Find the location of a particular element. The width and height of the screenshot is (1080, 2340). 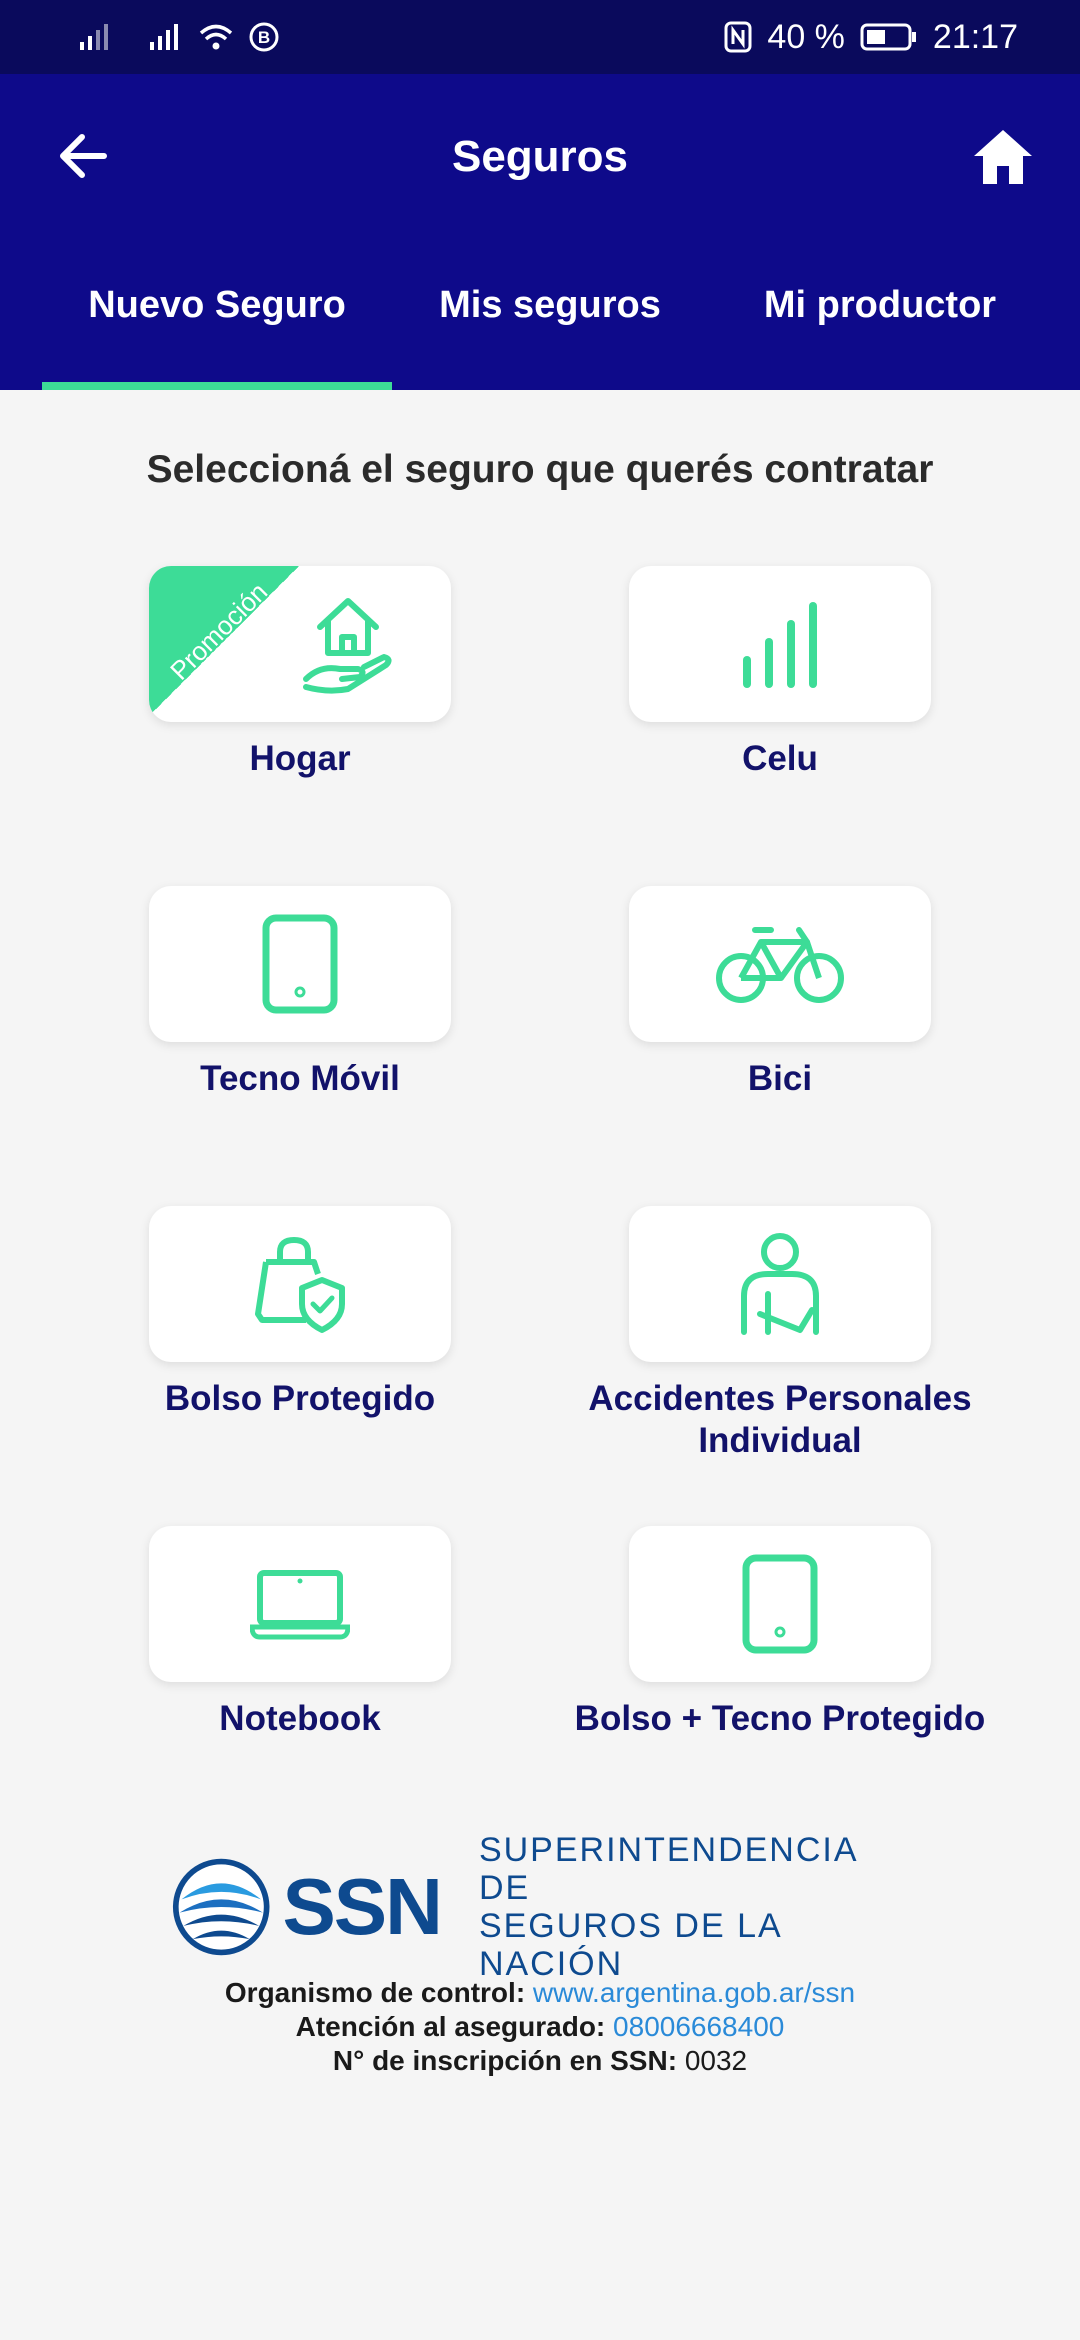

page-title: Seguros is located at coordinates (540, 156).